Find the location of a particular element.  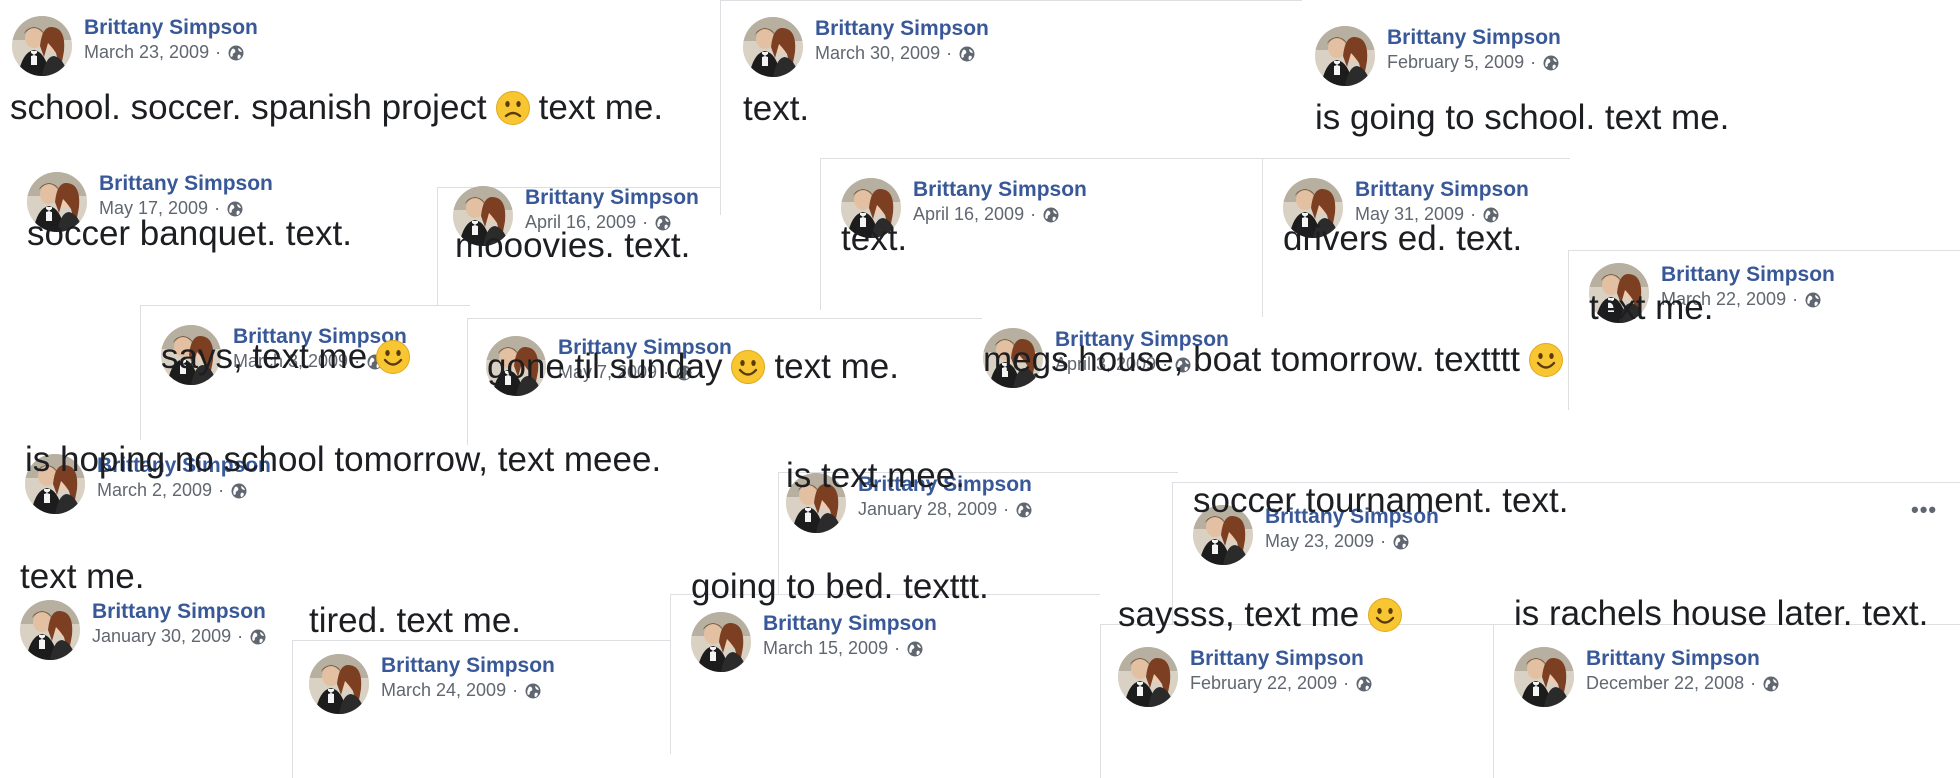

post-meta: March 15, 2009 · is located at coordinates (843, 648).